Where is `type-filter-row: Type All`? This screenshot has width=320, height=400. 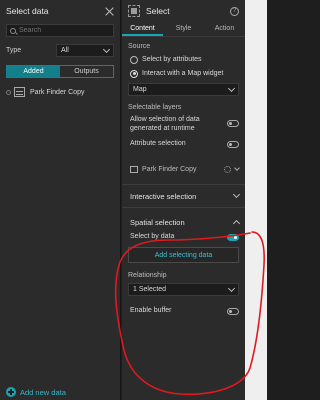 type-filter-row: Type All is located at coordinates (60, 50).